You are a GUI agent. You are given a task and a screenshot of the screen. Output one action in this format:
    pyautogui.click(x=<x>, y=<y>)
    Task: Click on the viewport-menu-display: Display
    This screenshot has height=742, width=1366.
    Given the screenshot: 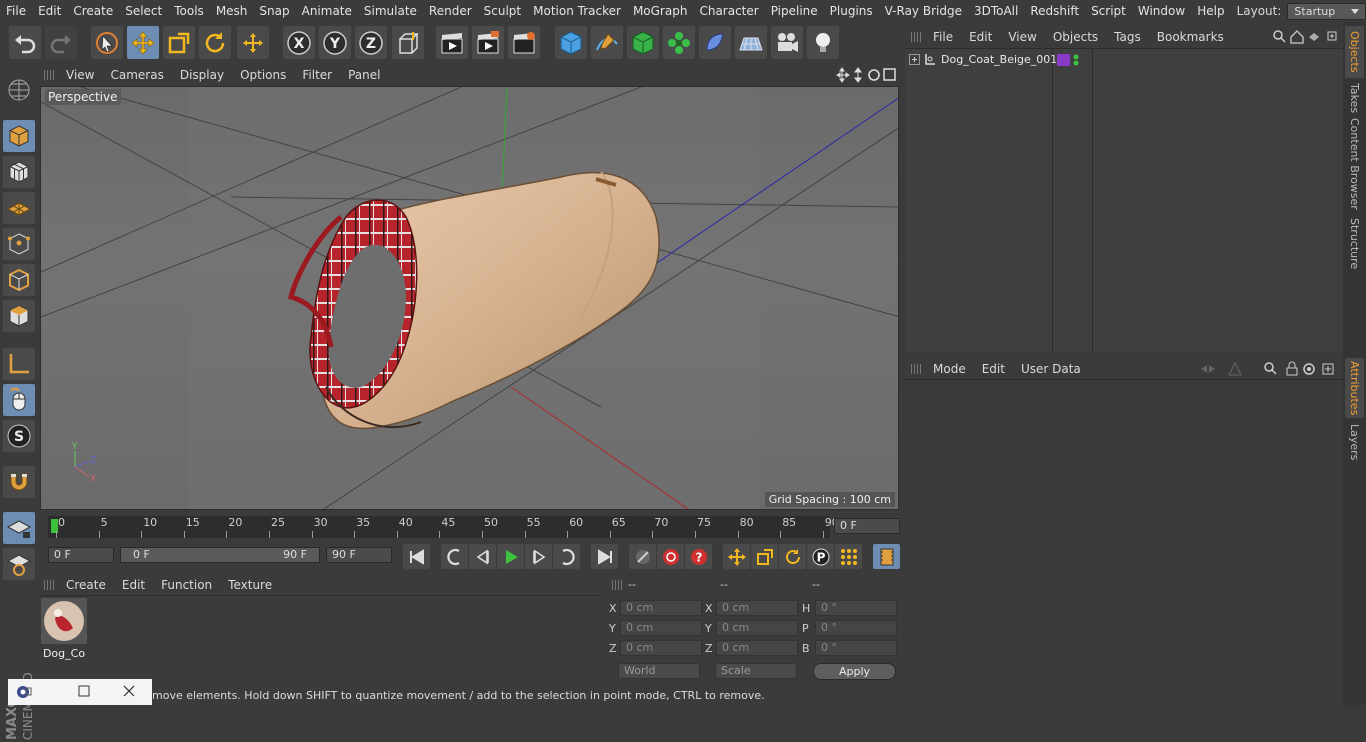 What is the action you would take?
    pyautogui.click(x=202, y=75)
    